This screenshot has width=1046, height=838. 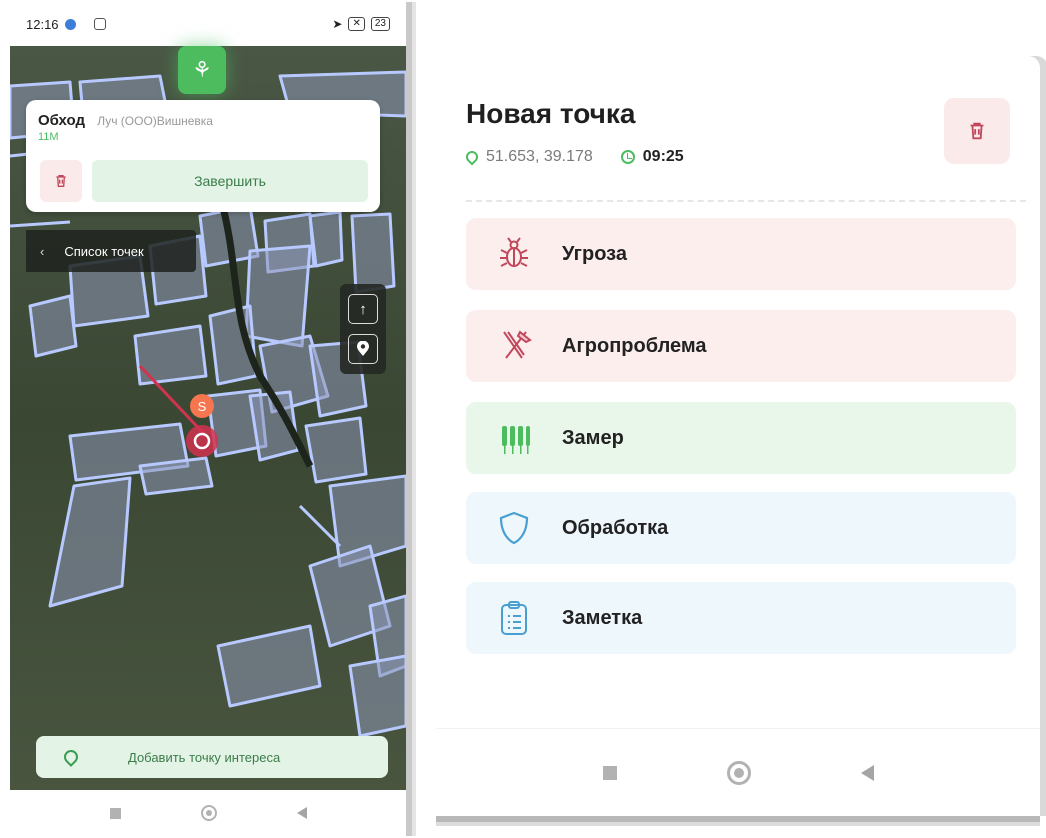 I want to click on chevron-left-icon: ‹, so click(x=42, y=251).